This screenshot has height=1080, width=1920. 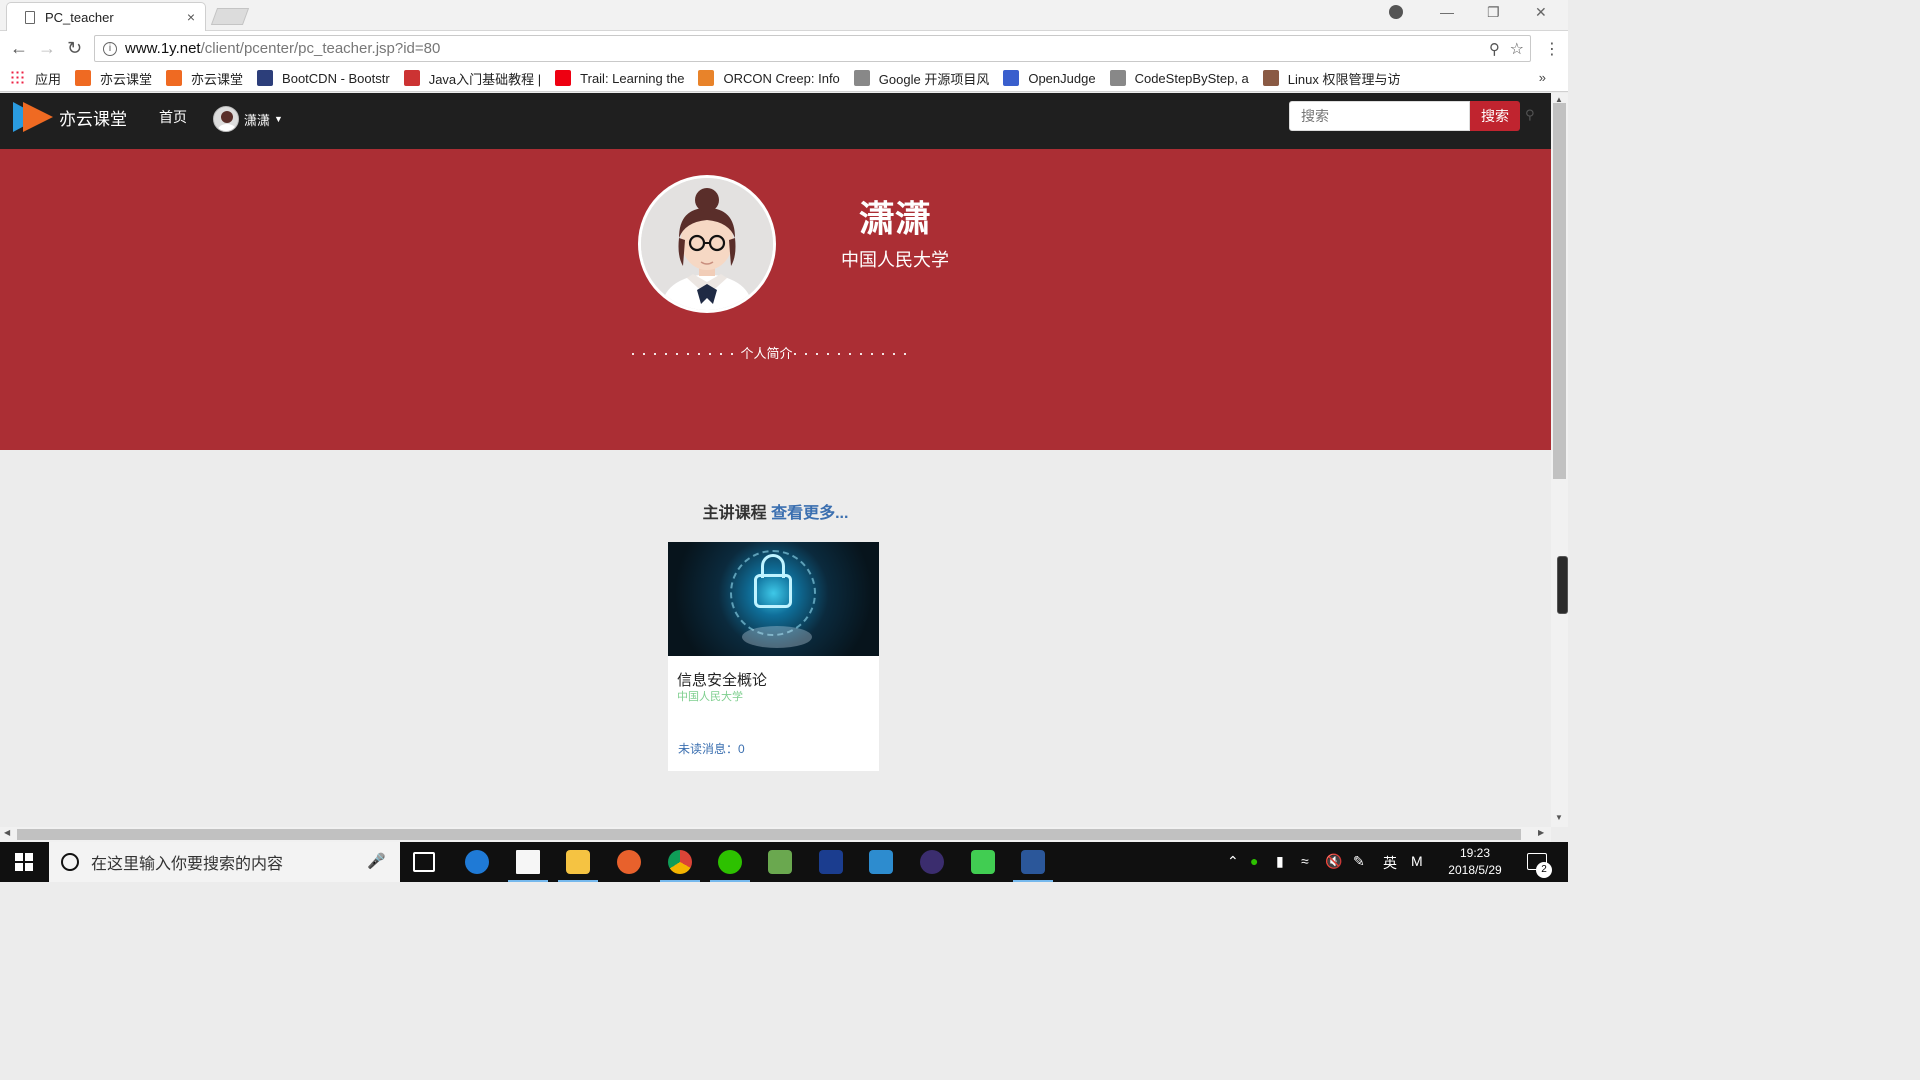 What do you see at coordinates (1254, 861) in the screenshot?
I see `wechat-tray-icon: ●` at bounding box center [1254, 861].